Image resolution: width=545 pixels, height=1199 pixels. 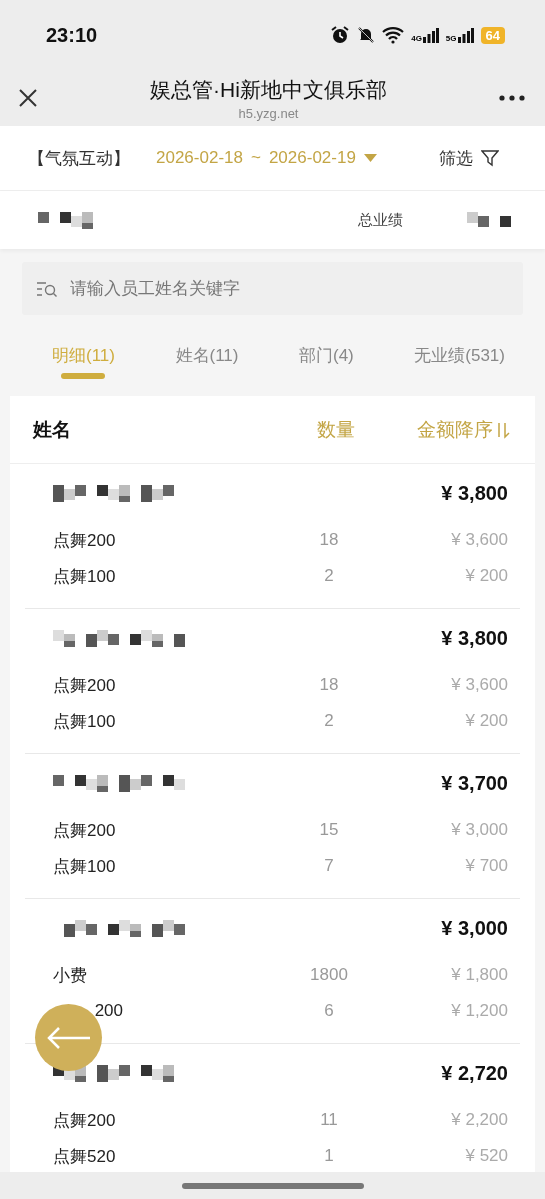 I want to click on sort-icon, so click(x=503, y=429).